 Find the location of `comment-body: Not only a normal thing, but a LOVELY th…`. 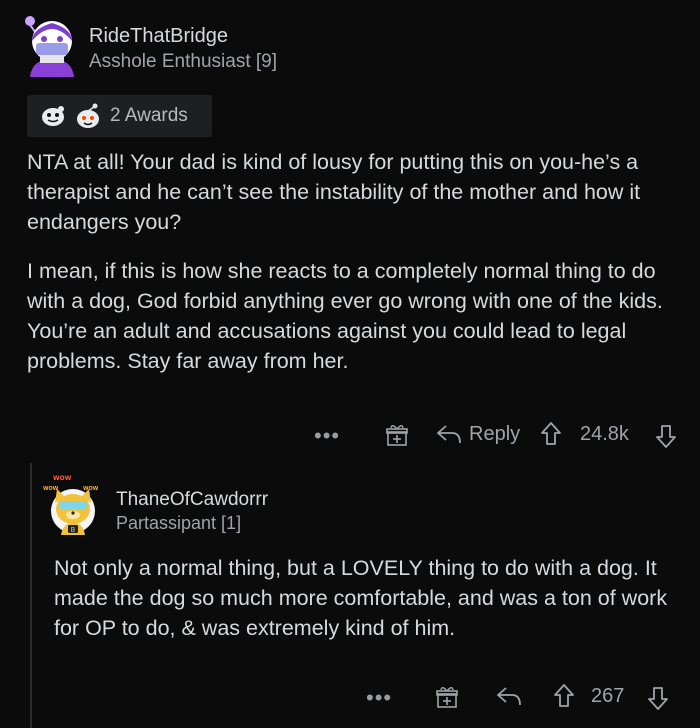

comment-body: Not only a normal thing, but a LOVELY th… is located at coordinates (369, 598).